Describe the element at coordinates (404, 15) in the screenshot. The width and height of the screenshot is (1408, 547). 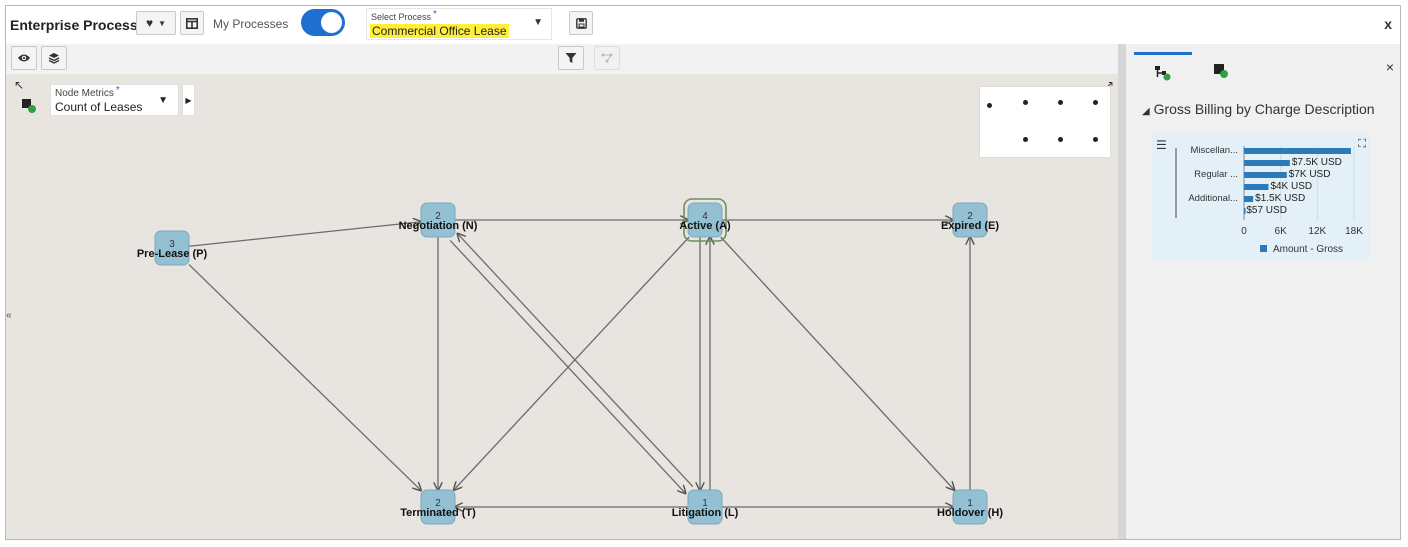
I see `select-process-label: Select Process *` at that location.